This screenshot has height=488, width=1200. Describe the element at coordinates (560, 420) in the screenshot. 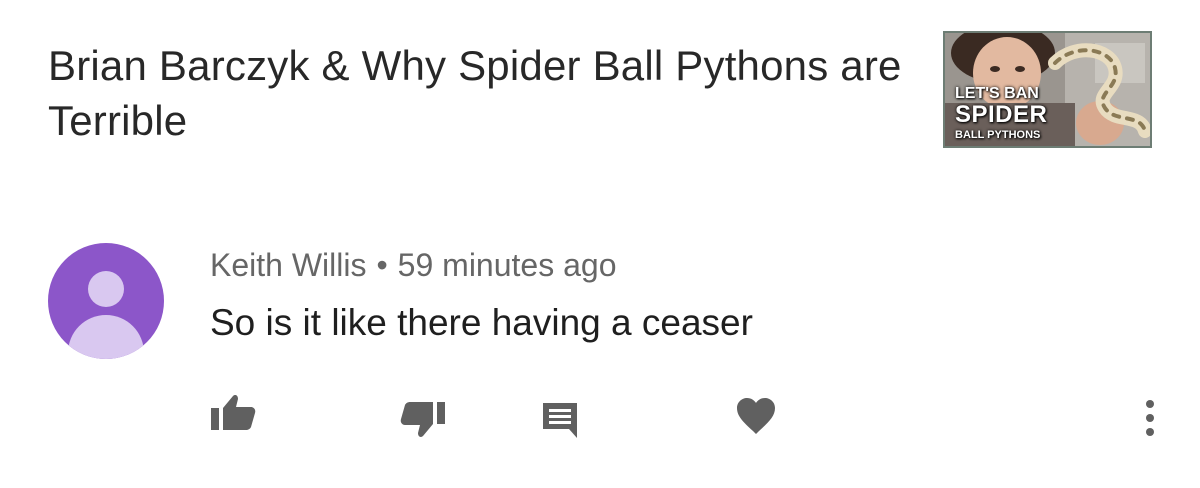

I see `reply-comment-icon` at that location.